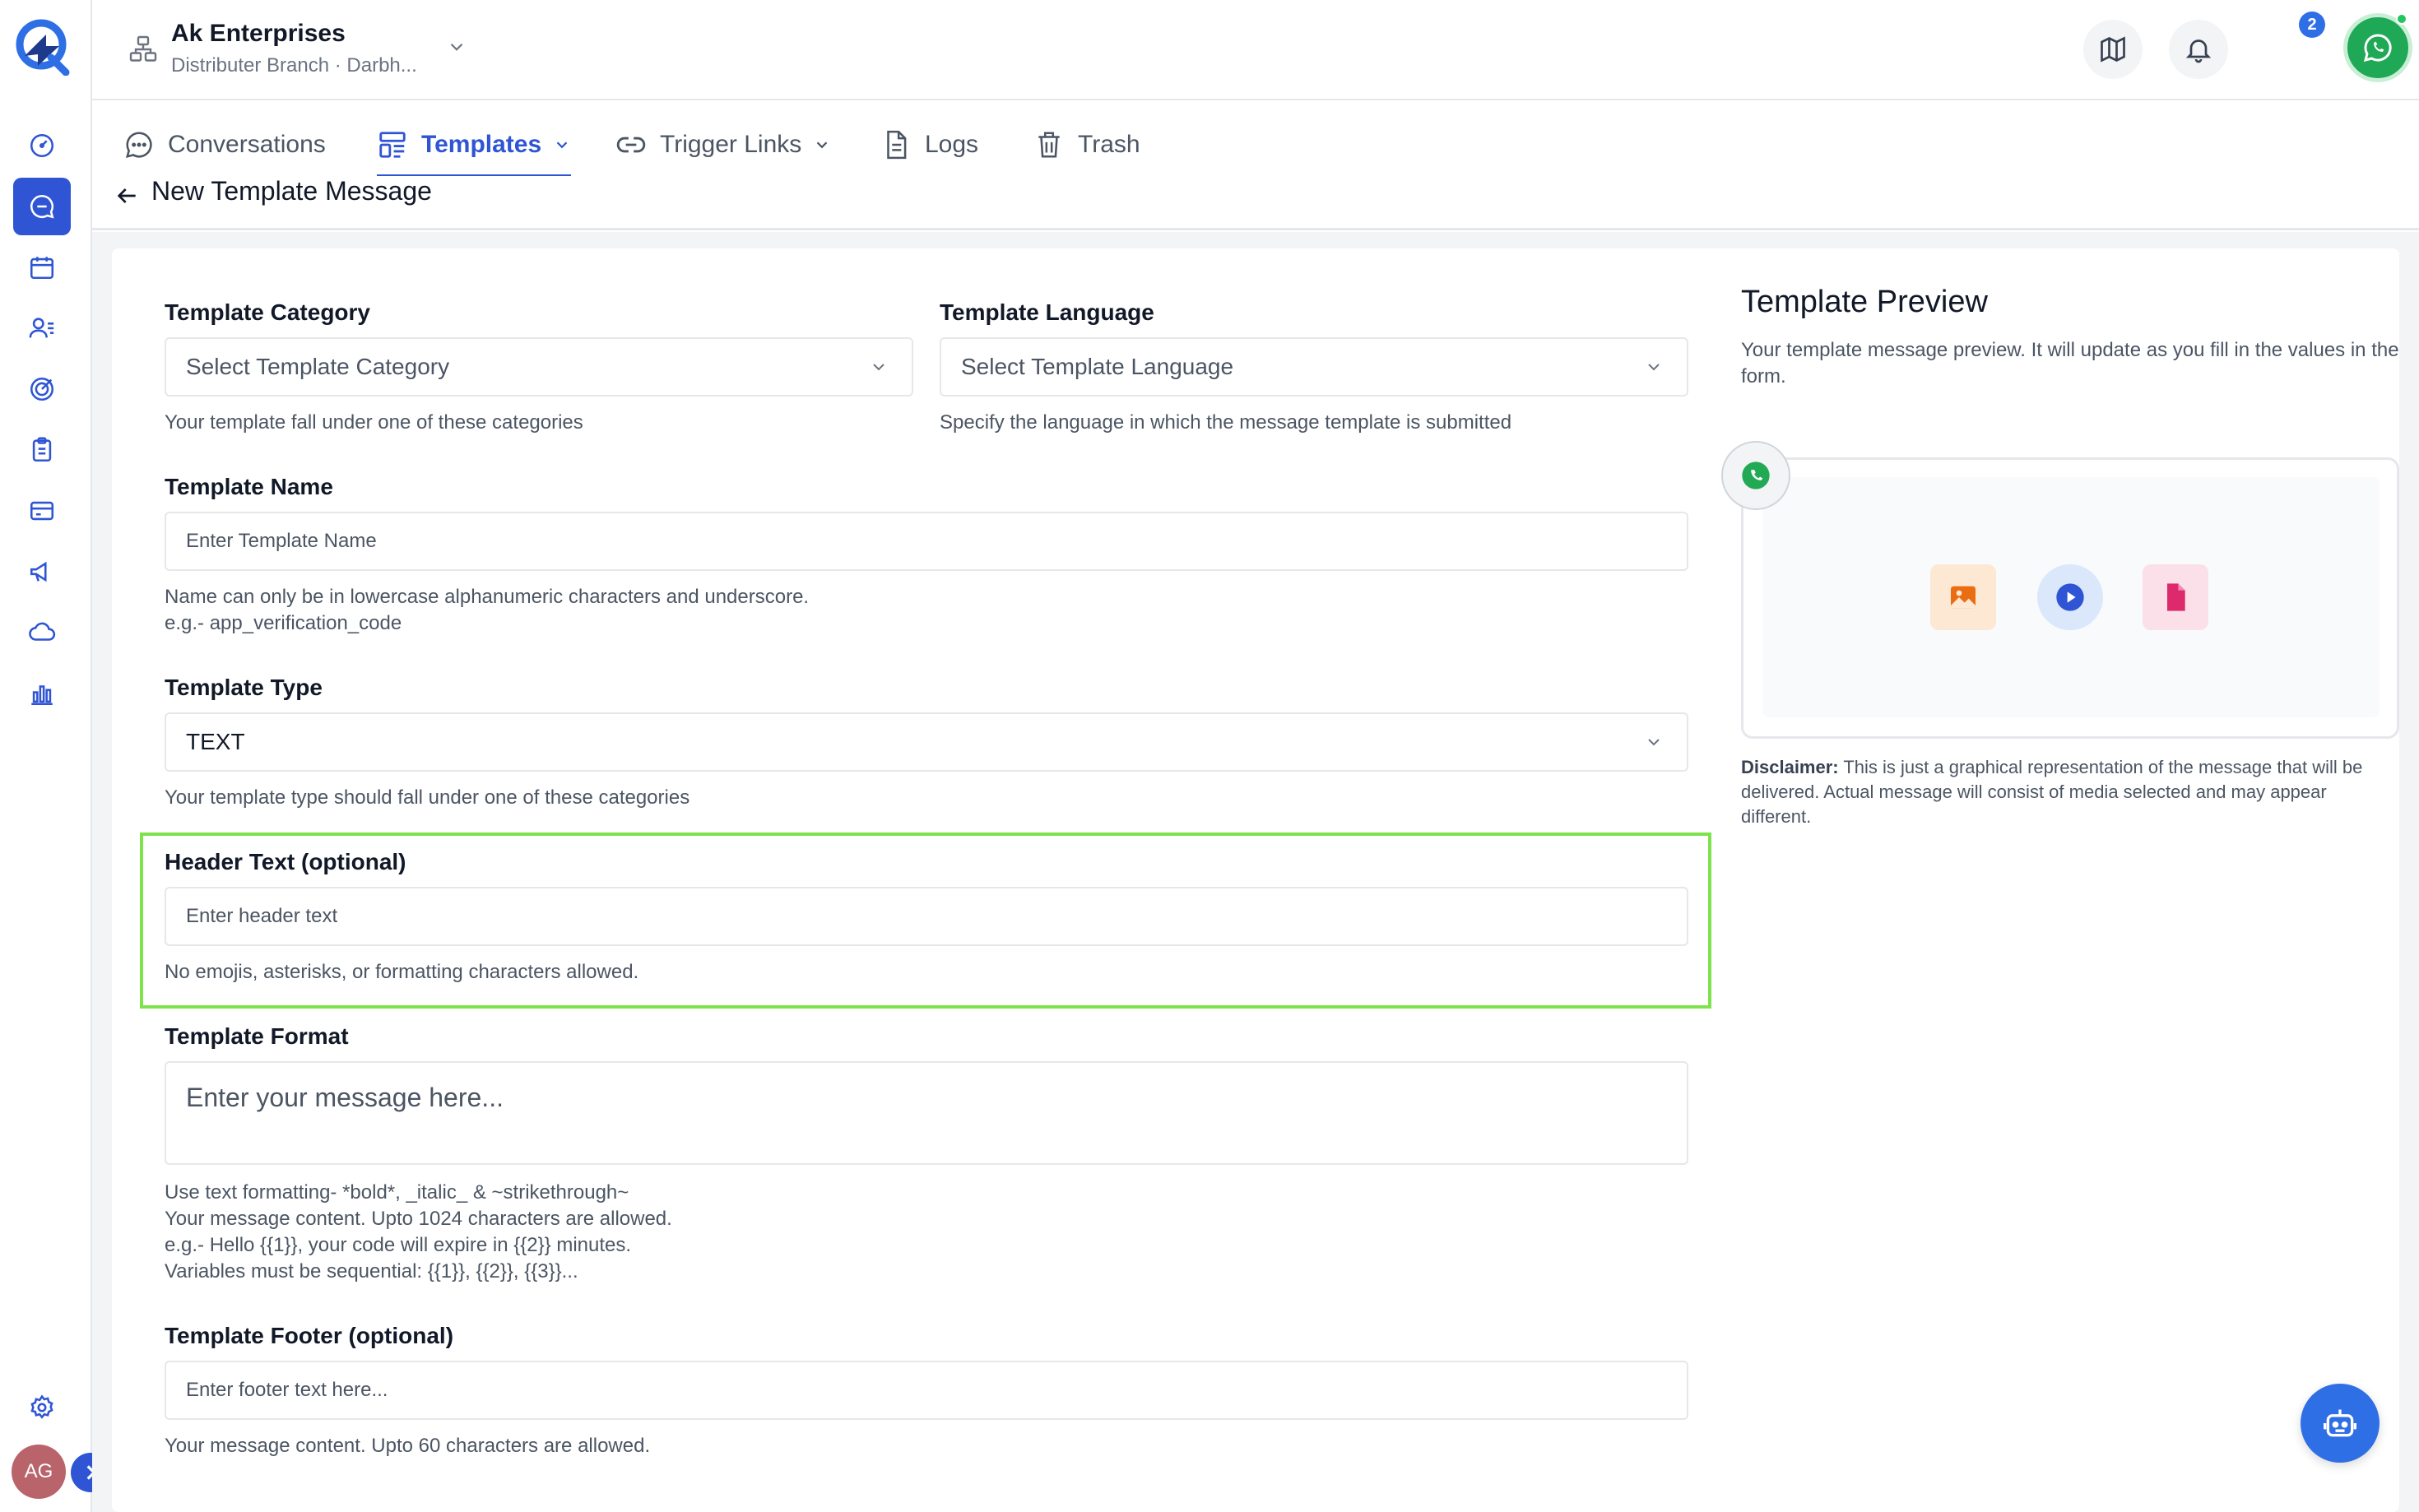 The image size is (2419, 1512). Describe the element at coordinates (42, 206) in the screenshot. I see `chat-nav-icon` at that location.